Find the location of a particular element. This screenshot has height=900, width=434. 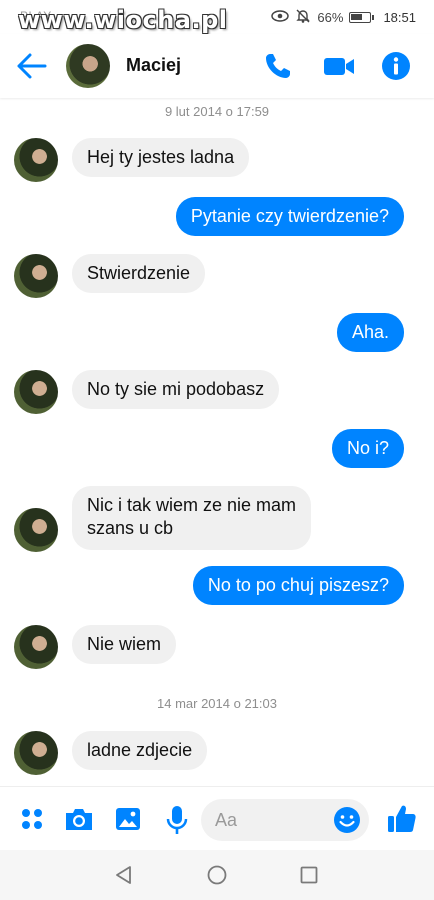

message-incoming: No ty sie mi podobasz is located at coordinates (176, 389).